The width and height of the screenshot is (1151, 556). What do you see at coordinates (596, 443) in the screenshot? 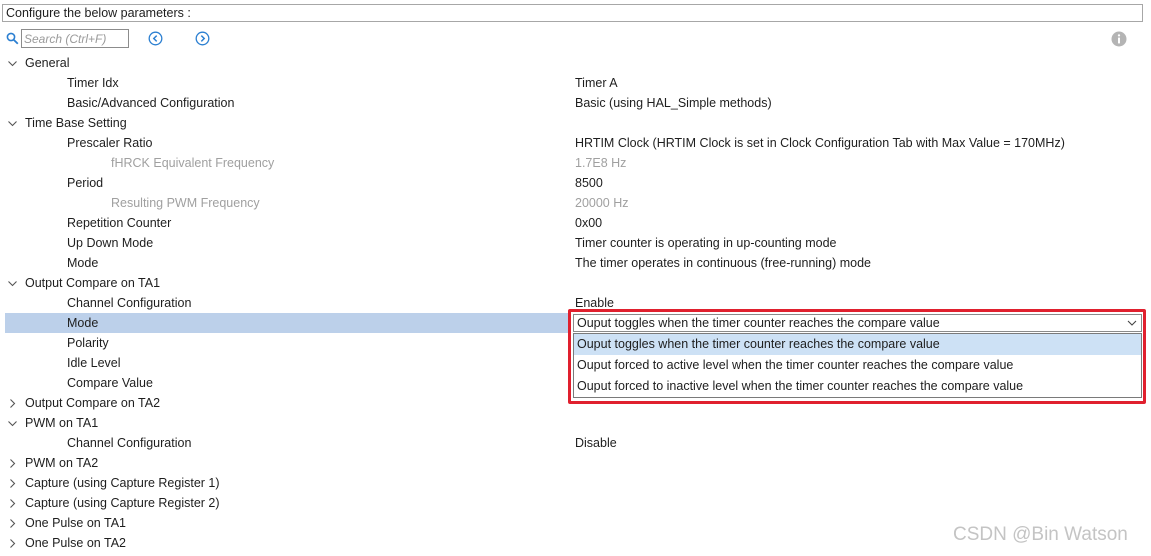
I see `param-value: Disable` at bounding box center [596, 443].